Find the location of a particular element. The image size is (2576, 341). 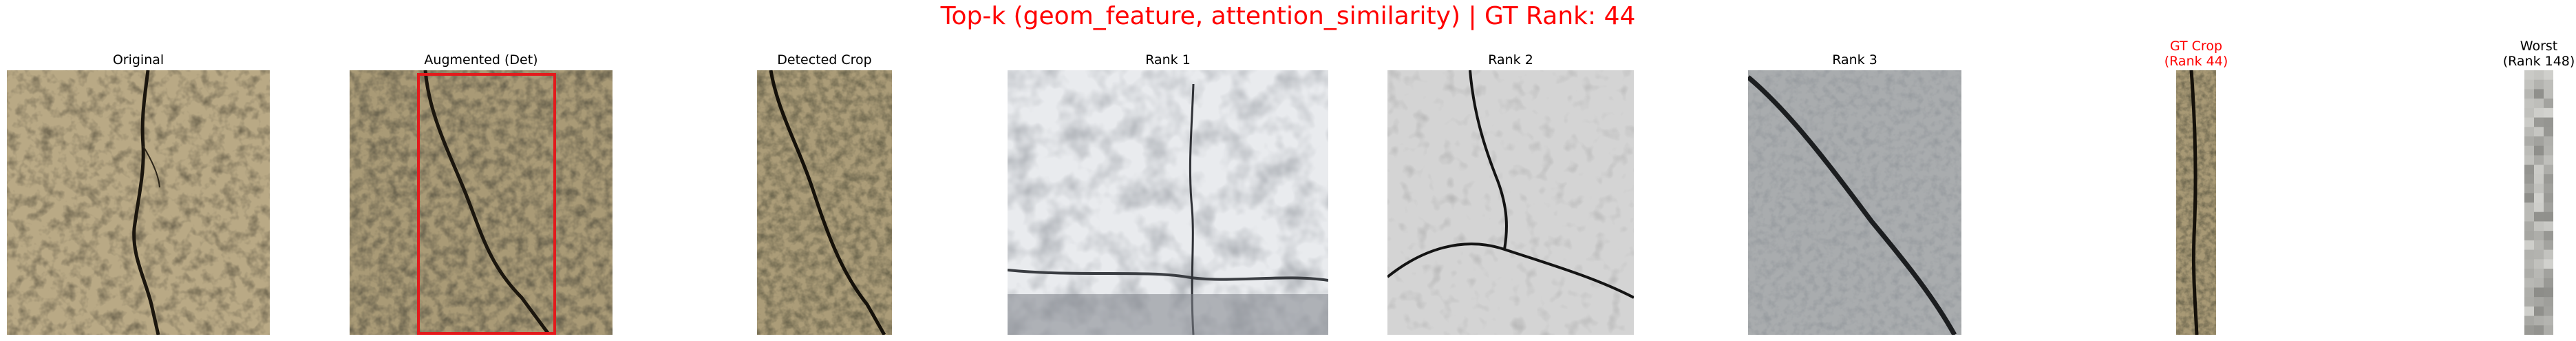

panel-title-gt-crop: GT Crop (Rank 44) is located at coordinates (2196, 54).